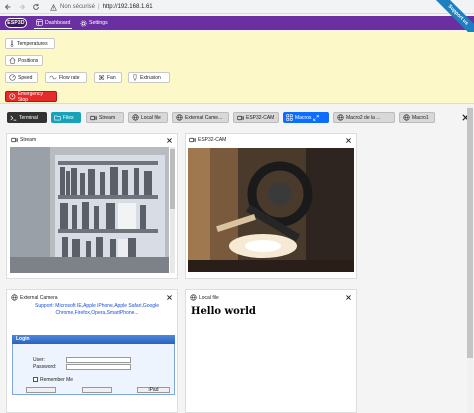 This screenshot has height=413, width=474. What do you see at coordinates (223, 311) in the screenshot?
I see `local-file-heading: Hello world` at bounding box center [223, 311].